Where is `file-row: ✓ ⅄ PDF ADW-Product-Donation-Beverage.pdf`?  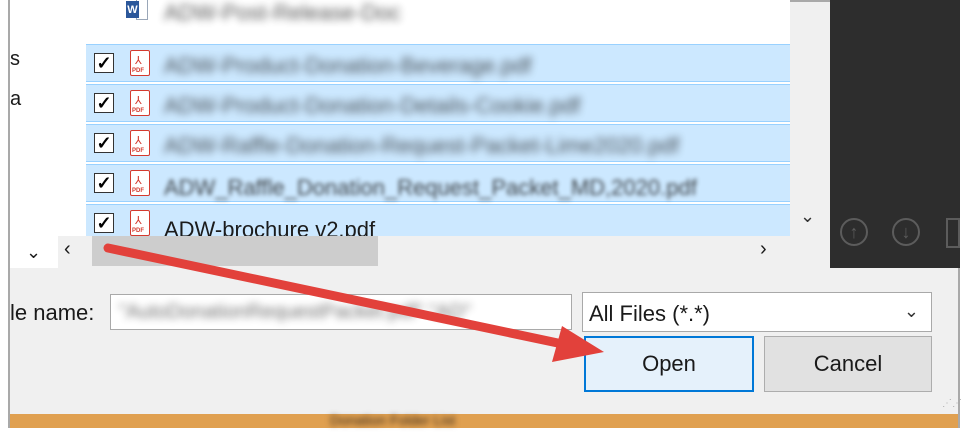
file-row: ✓ ⅄ PDF ADW-Product-Donation-Beverage.pdf is located at coordinates (438, 63).